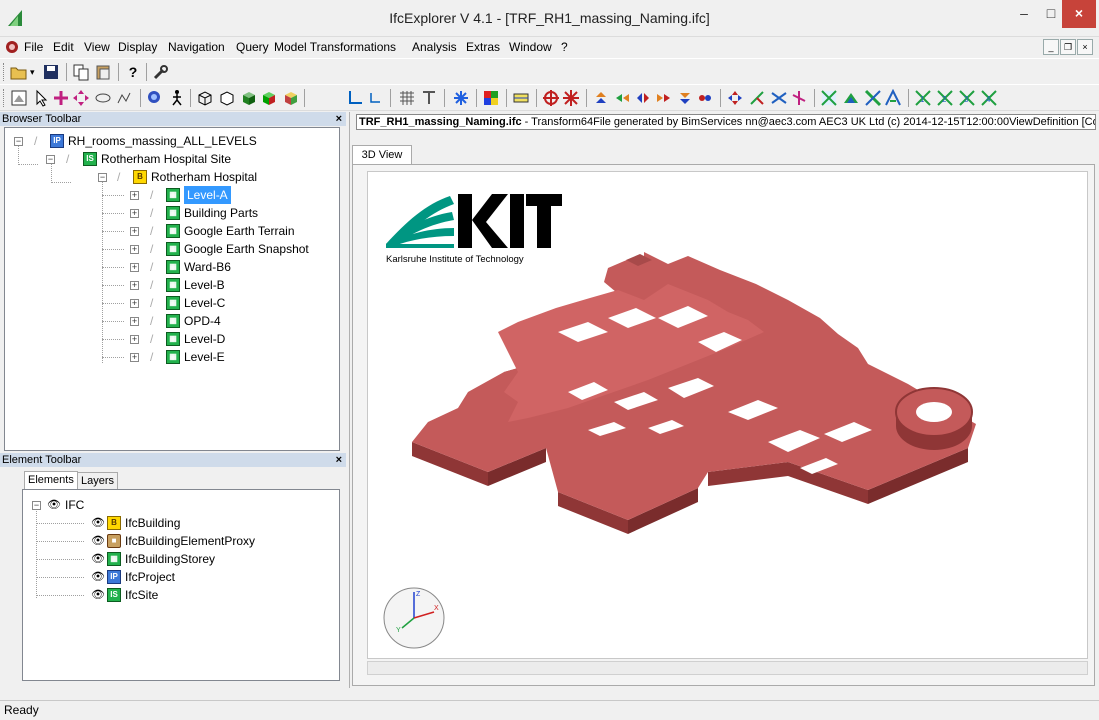 The width and height of the screenshot is (1099, 720). What do you see at coordinates (685, 98) in the screenshot?
I see `move-down-icon` at bounding box center [685, 98].